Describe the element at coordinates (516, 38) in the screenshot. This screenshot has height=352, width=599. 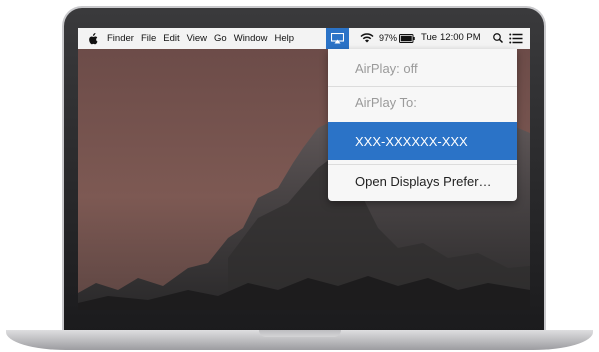
I see `notification-list-icon` at that location.